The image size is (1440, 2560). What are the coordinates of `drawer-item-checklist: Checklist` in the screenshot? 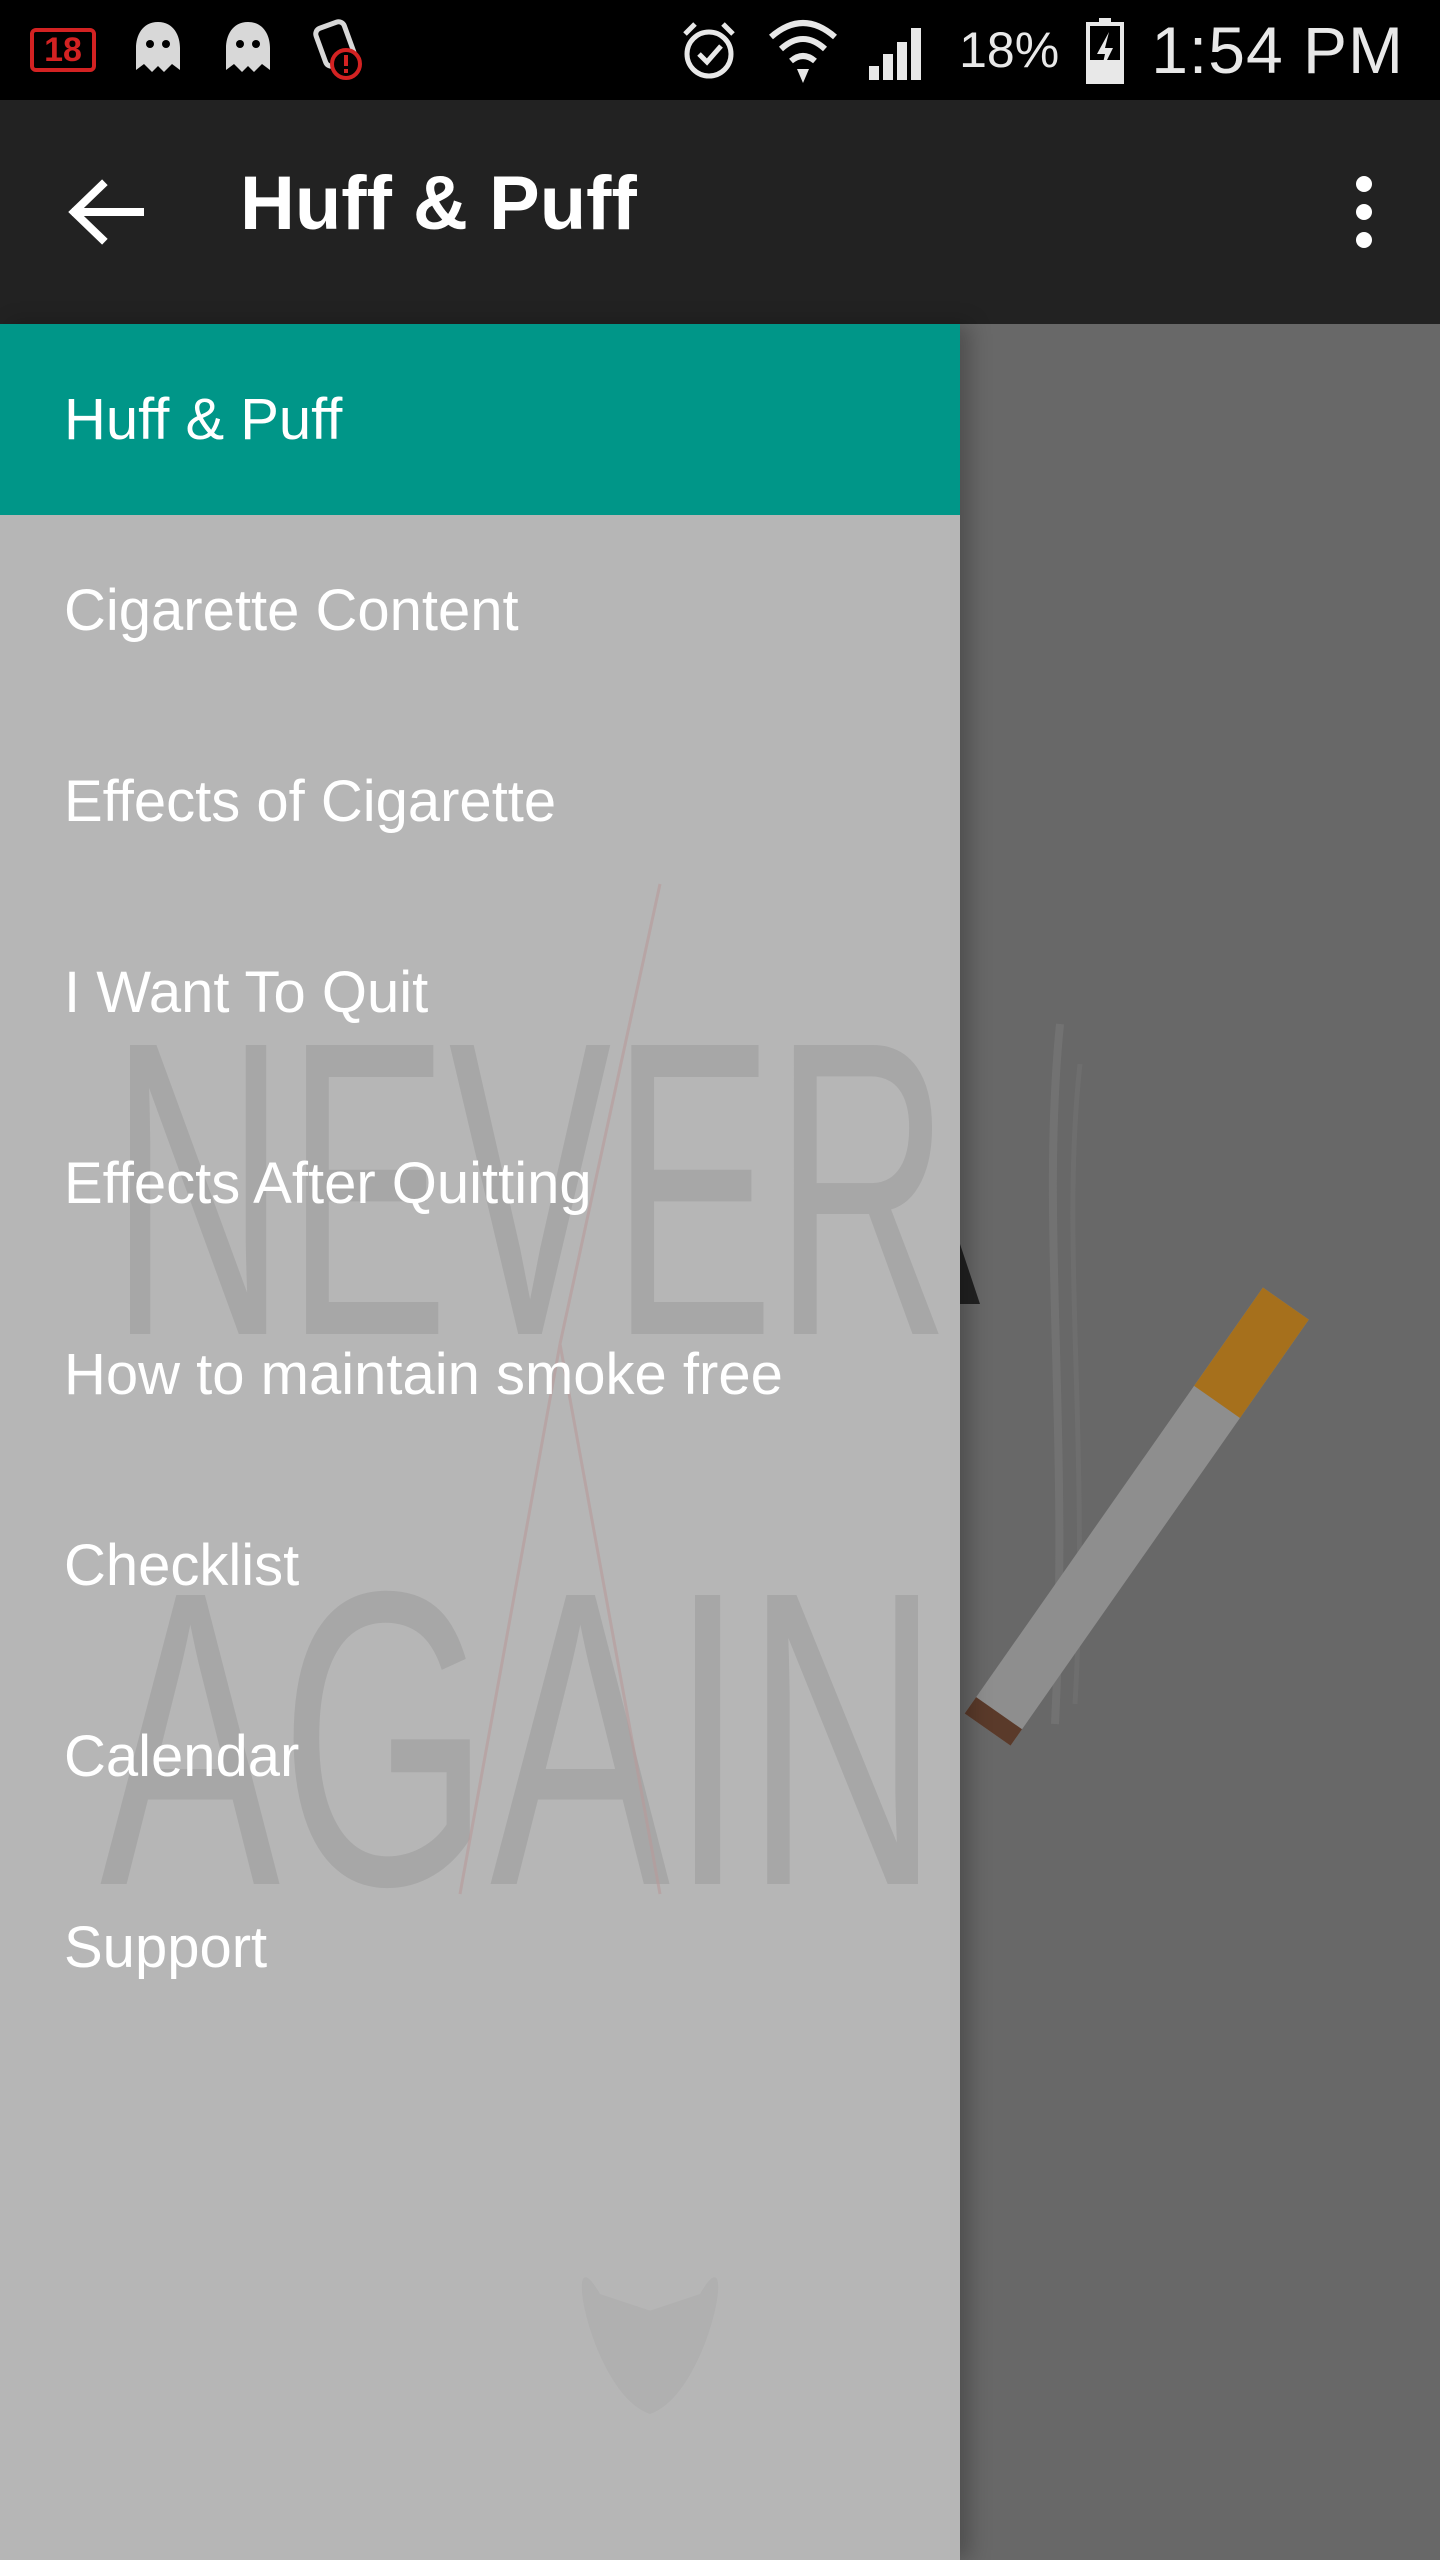 It's located at (480, 1565).